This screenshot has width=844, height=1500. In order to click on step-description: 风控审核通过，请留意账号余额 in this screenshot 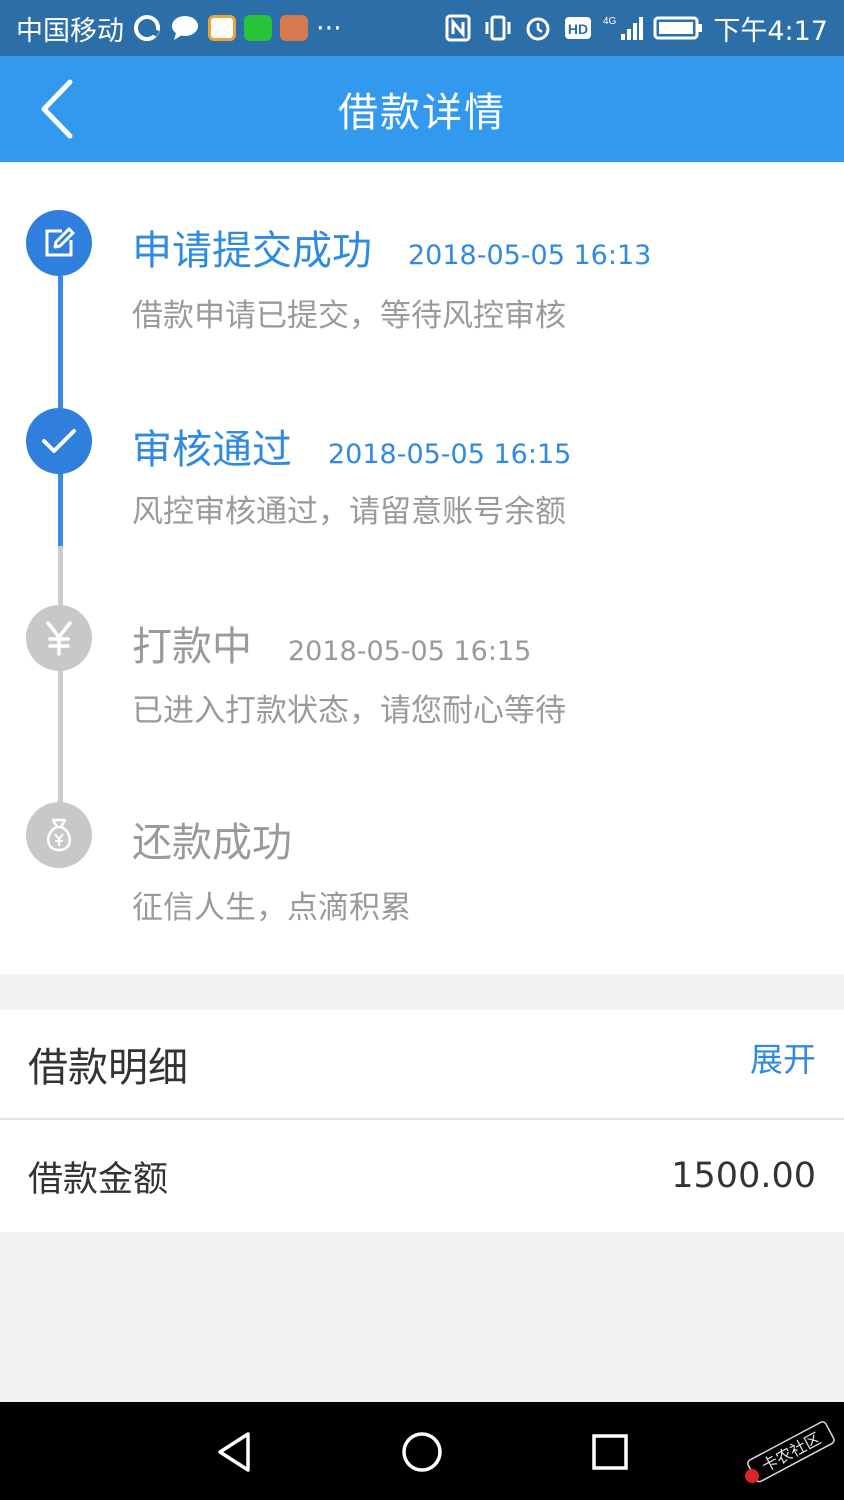, I will do `click(349, 512)`.